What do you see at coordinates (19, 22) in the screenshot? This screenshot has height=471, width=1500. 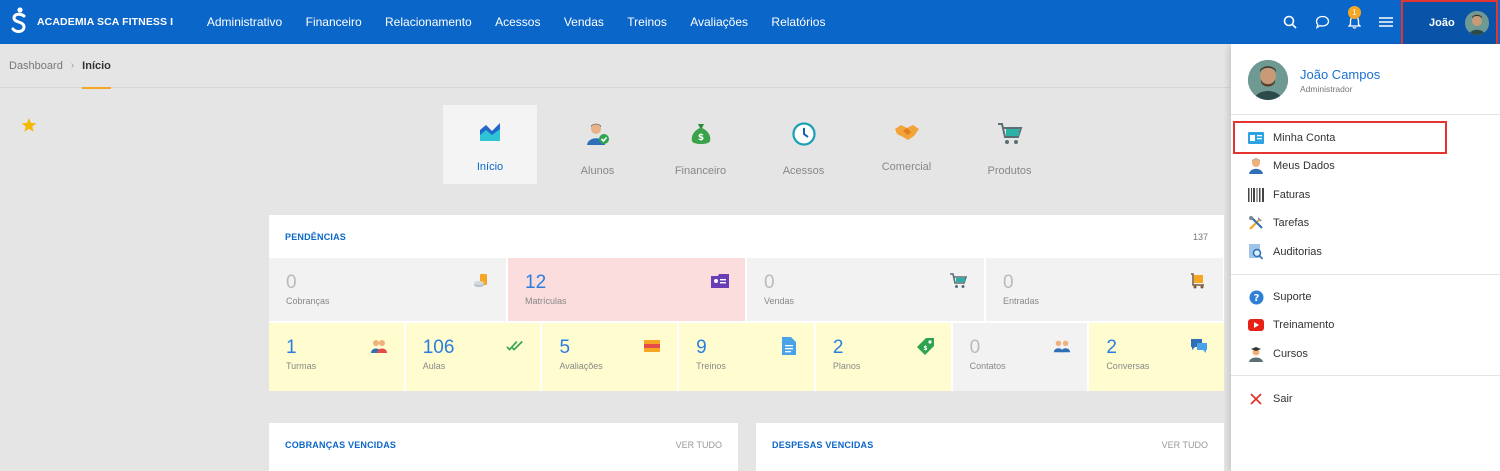 I see `logo-icon` at bounding box center [19, 22].